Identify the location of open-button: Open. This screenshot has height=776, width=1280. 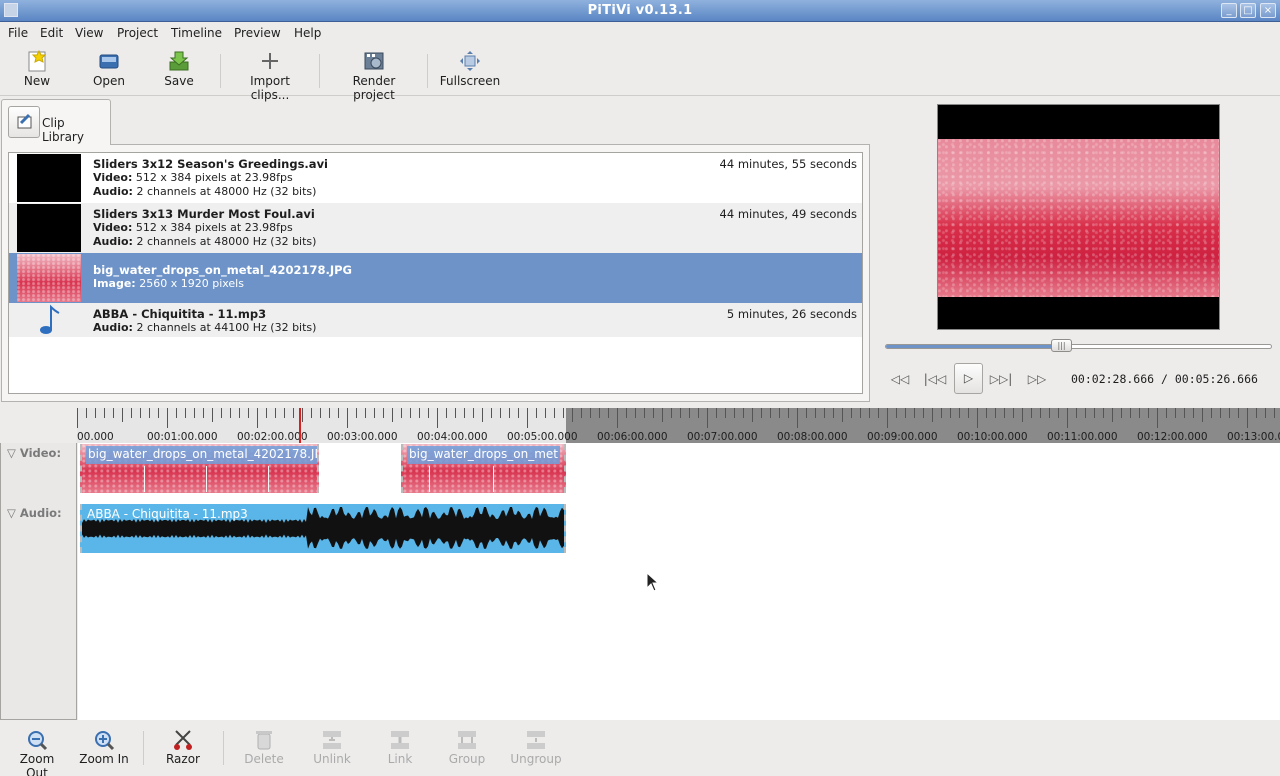
(109, 69).